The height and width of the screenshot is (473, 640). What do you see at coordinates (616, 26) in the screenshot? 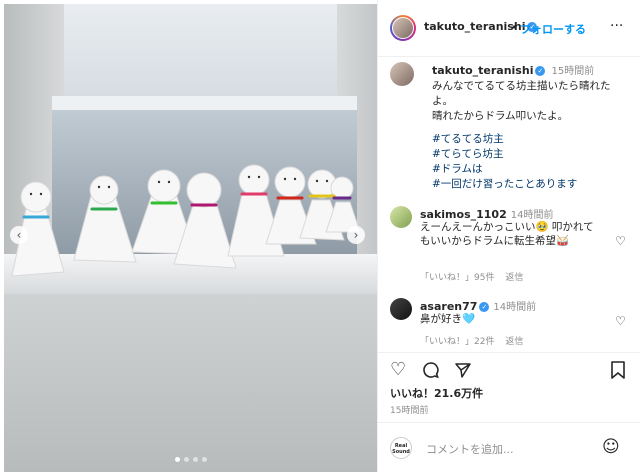
I see `more-options-icon: ···` at bounding box center [616, 26].